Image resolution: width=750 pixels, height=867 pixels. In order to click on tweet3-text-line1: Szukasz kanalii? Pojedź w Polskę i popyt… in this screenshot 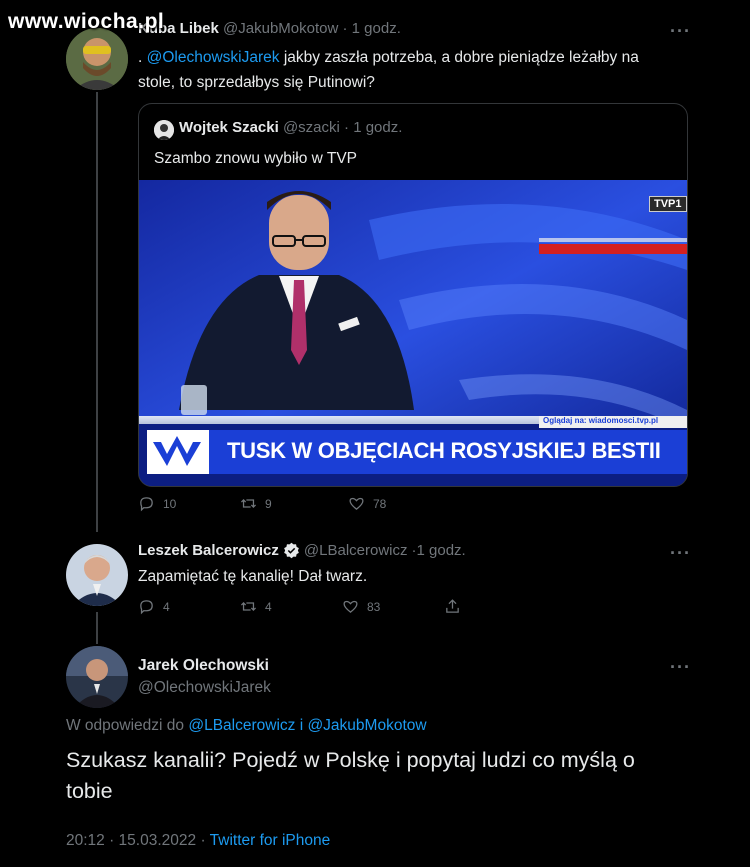, I will do `click(350, 760)`.